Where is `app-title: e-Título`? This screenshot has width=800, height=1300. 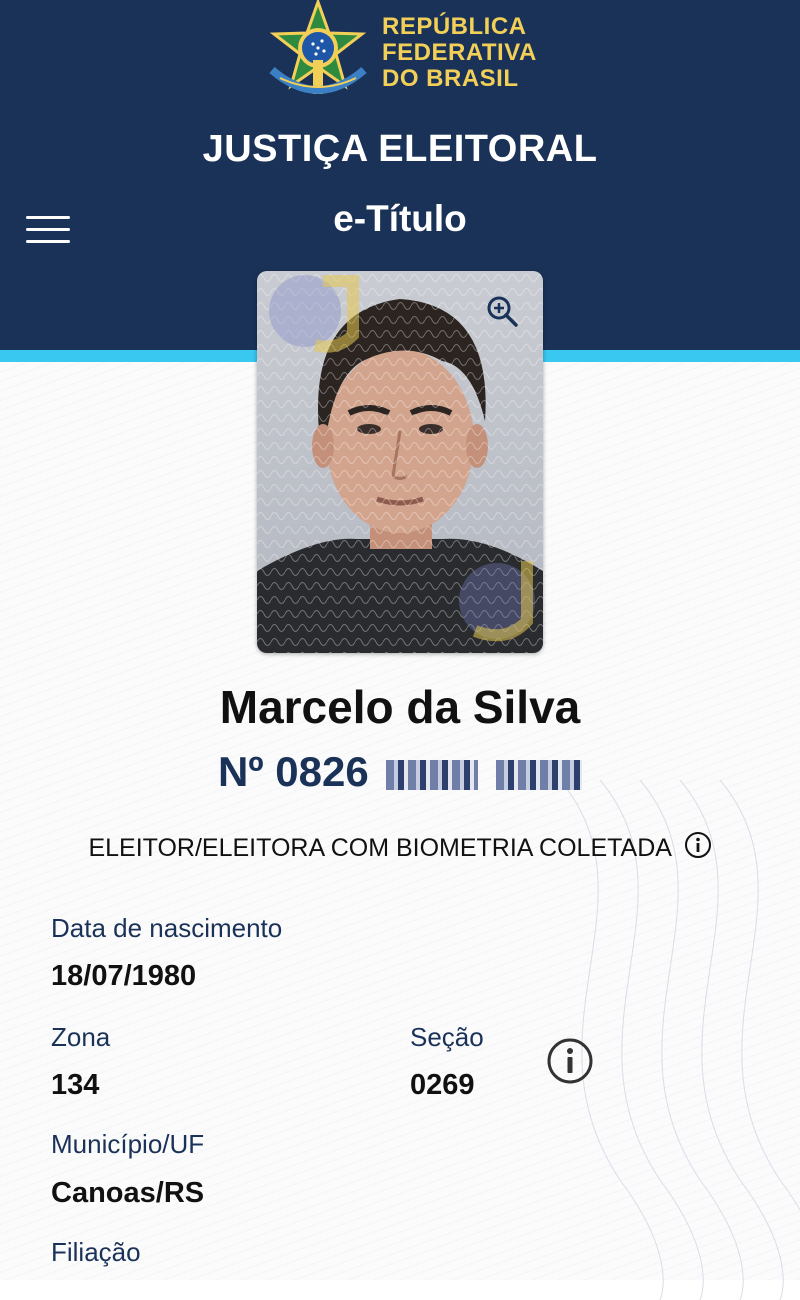 app-title: e-Título is located at coordinates (400, 218).